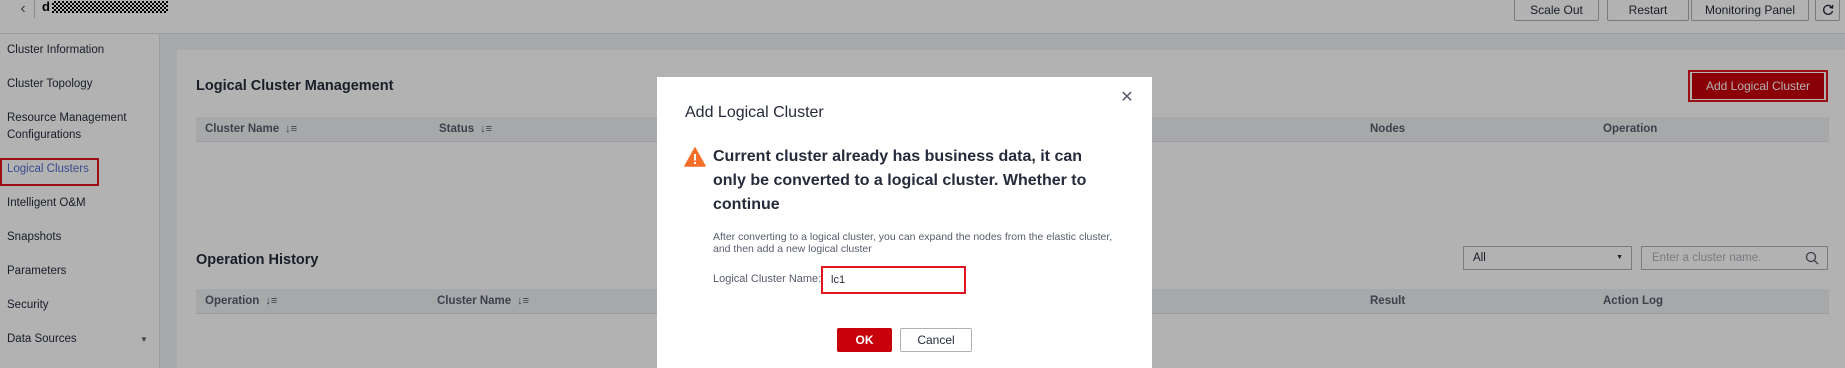 This screenshot has height=368, width=1845. Describe the element at coordinates (1127, 98) in the screenshot. I see `close-icon: ✕` at that location.